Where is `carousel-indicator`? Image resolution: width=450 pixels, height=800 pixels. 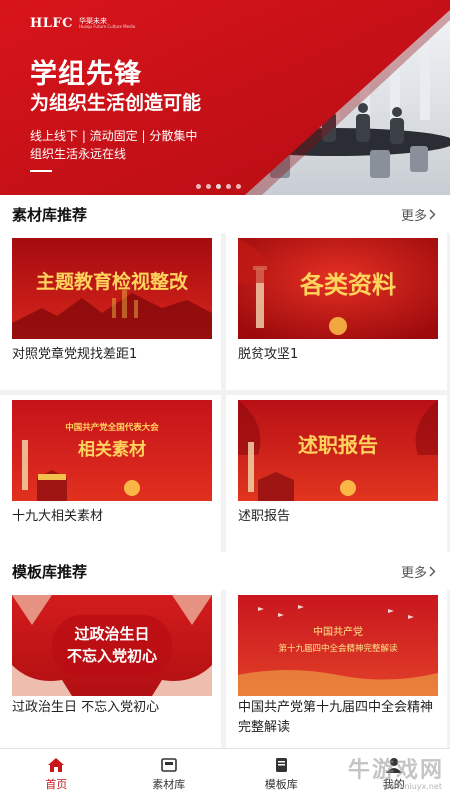 carousel-indicator is located at coordinates (218, 186).